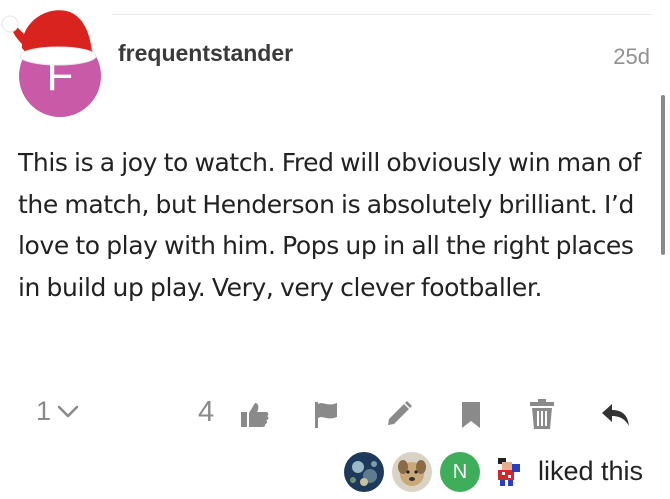 This screenshot has height=499, width=670. What do you see at coordinates (49, 38) in the screenshot?
I see `santa-hat-icon` at bounding box center [49, 38].